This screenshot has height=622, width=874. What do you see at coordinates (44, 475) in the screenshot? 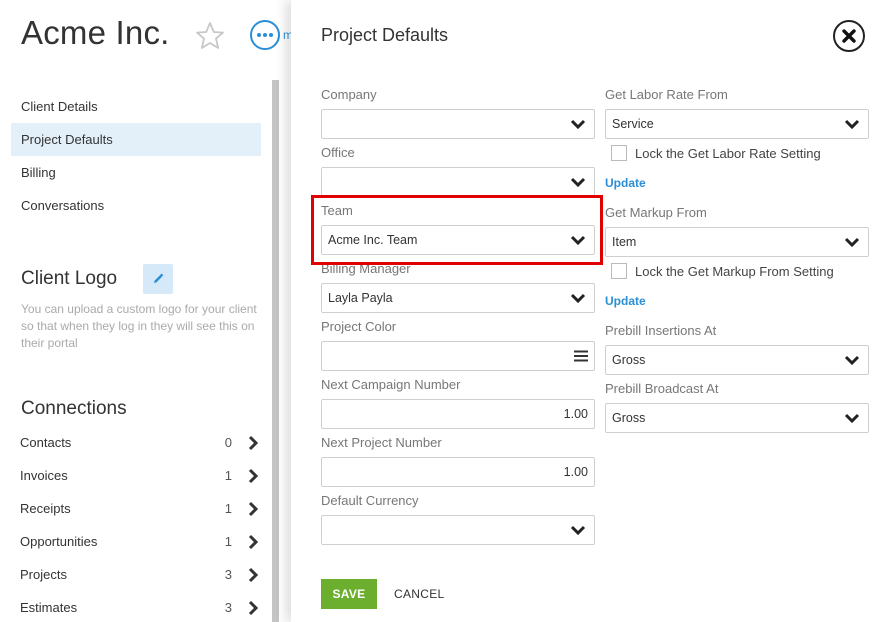
I see `connection-label: Invoices` at bounding box center [44, 475].